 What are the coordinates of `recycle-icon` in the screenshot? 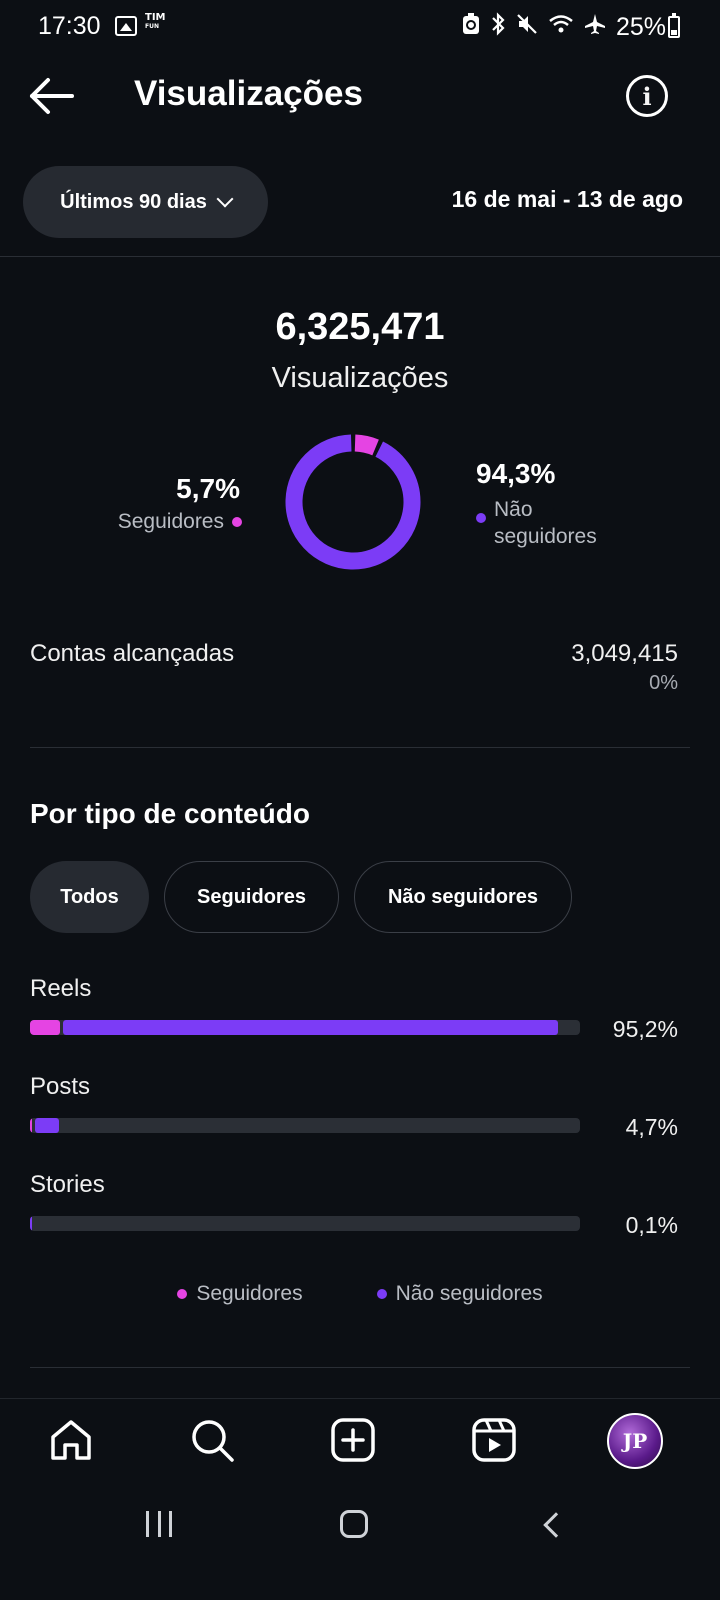 It's located at (471, 27).